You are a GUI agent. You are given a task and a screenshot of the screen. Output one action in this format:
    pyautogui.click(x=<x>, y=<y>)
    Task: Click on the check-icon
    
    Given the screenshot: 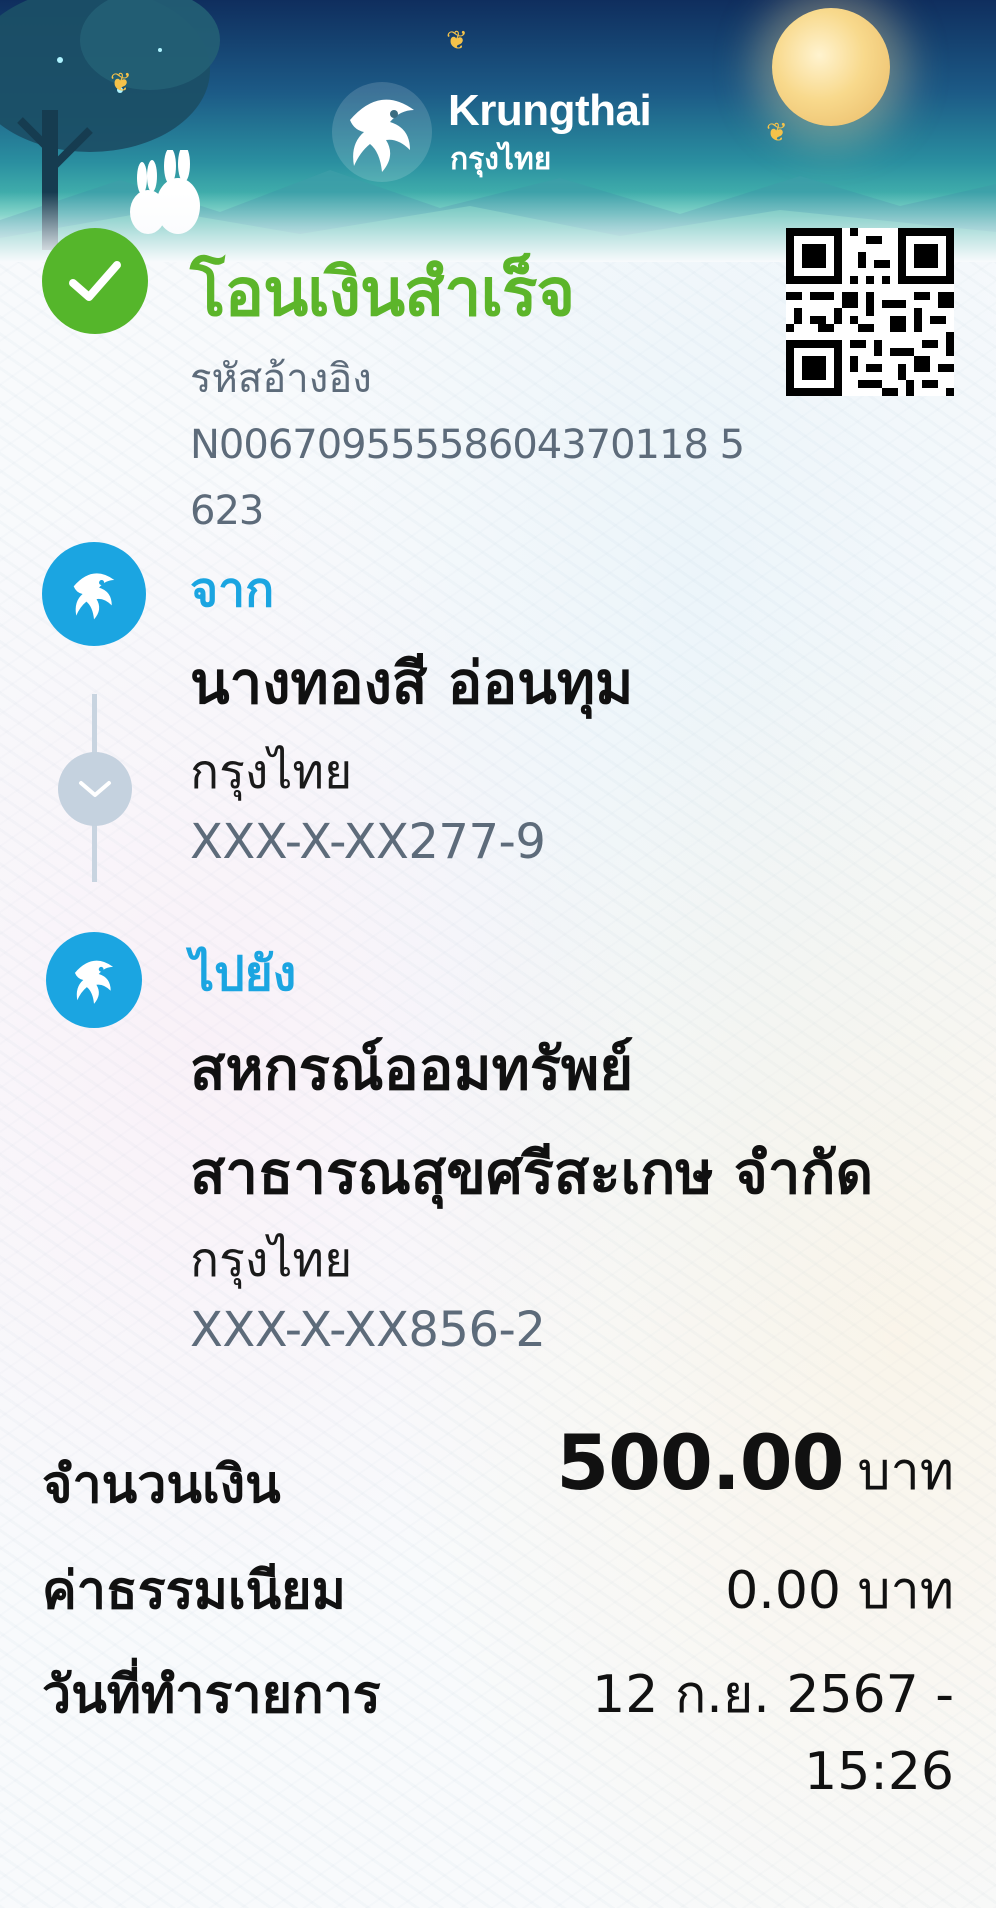 What is the action you would take?
    pyautogui.click(x=95, y=281)
    